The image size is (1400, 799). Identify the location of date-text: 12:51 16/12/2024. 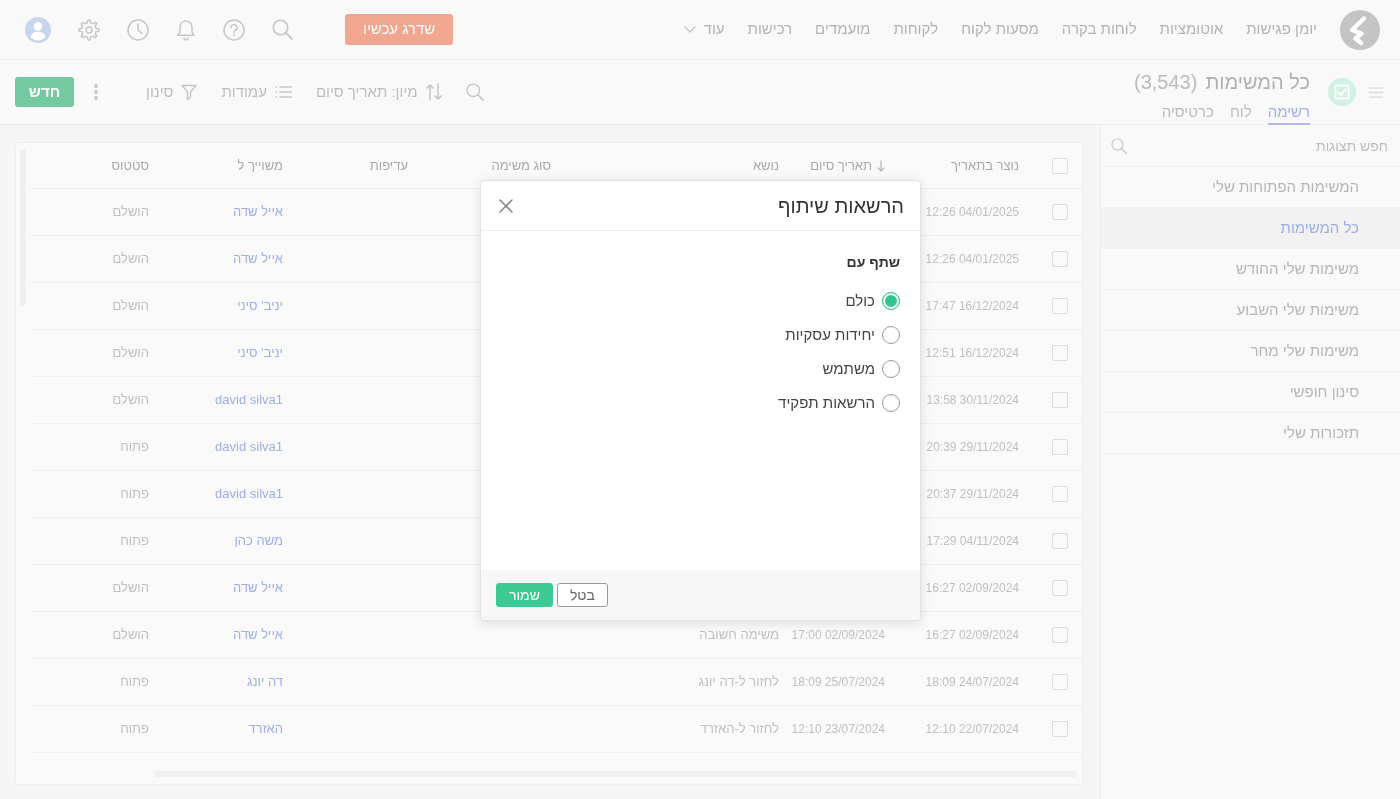
(972, 353).